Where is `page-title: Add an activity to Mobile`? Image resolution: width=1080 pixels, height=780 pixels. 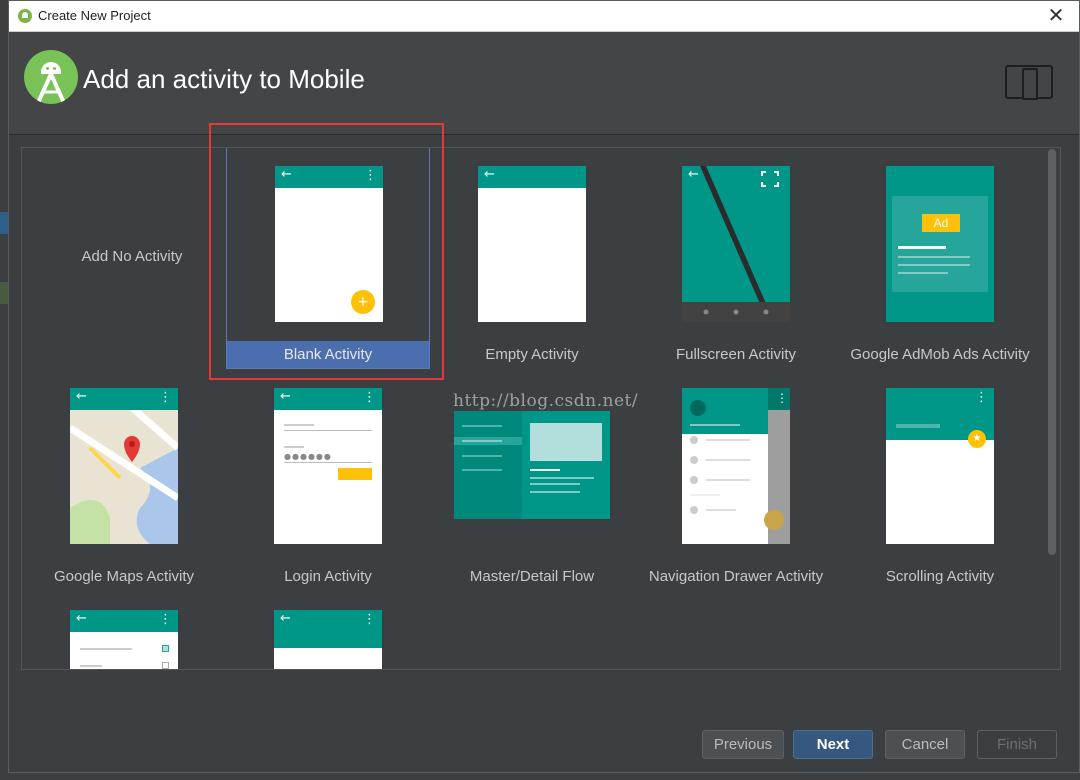 page-title: Add an activity to Mobile is located at coordinates (224, 79).